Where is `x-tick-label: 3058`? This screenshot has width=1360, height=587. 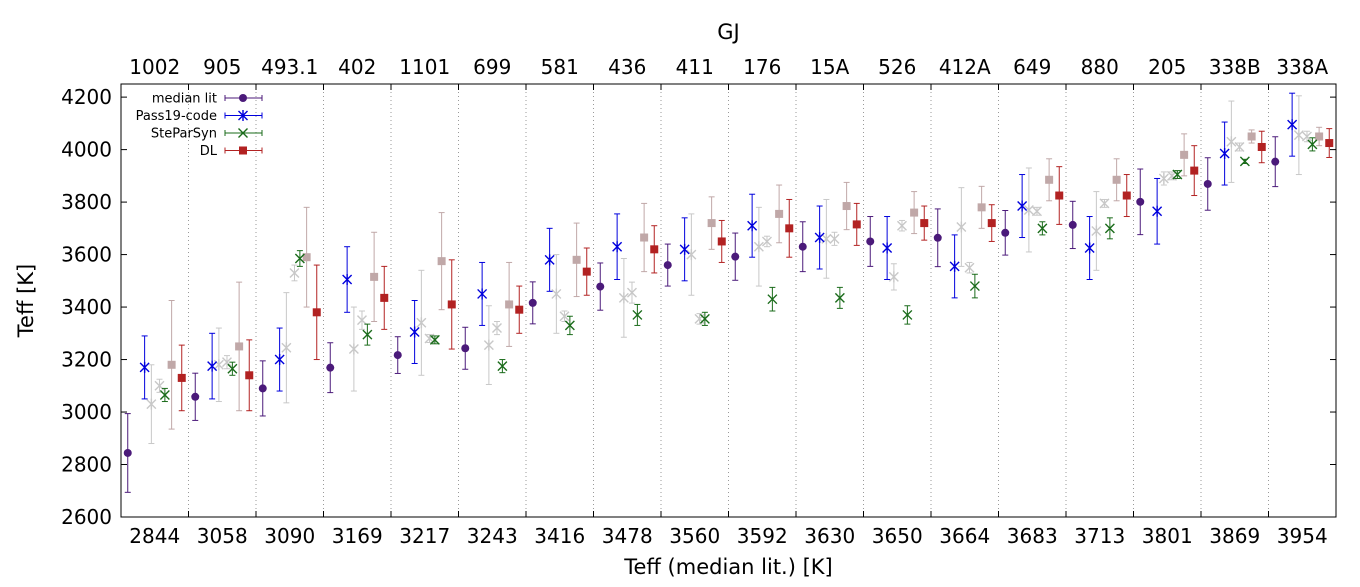
x-tick-label: 3058 is located at coordinates (222, 536).